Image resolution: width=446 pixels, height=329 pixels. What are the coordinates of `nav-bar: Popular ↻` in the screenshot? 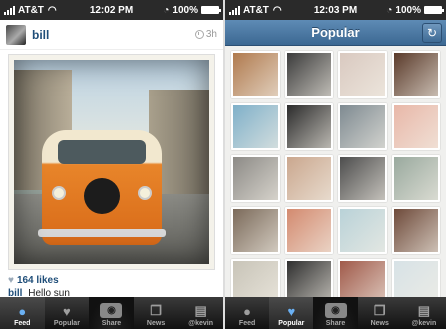 It's located at (335, 33).